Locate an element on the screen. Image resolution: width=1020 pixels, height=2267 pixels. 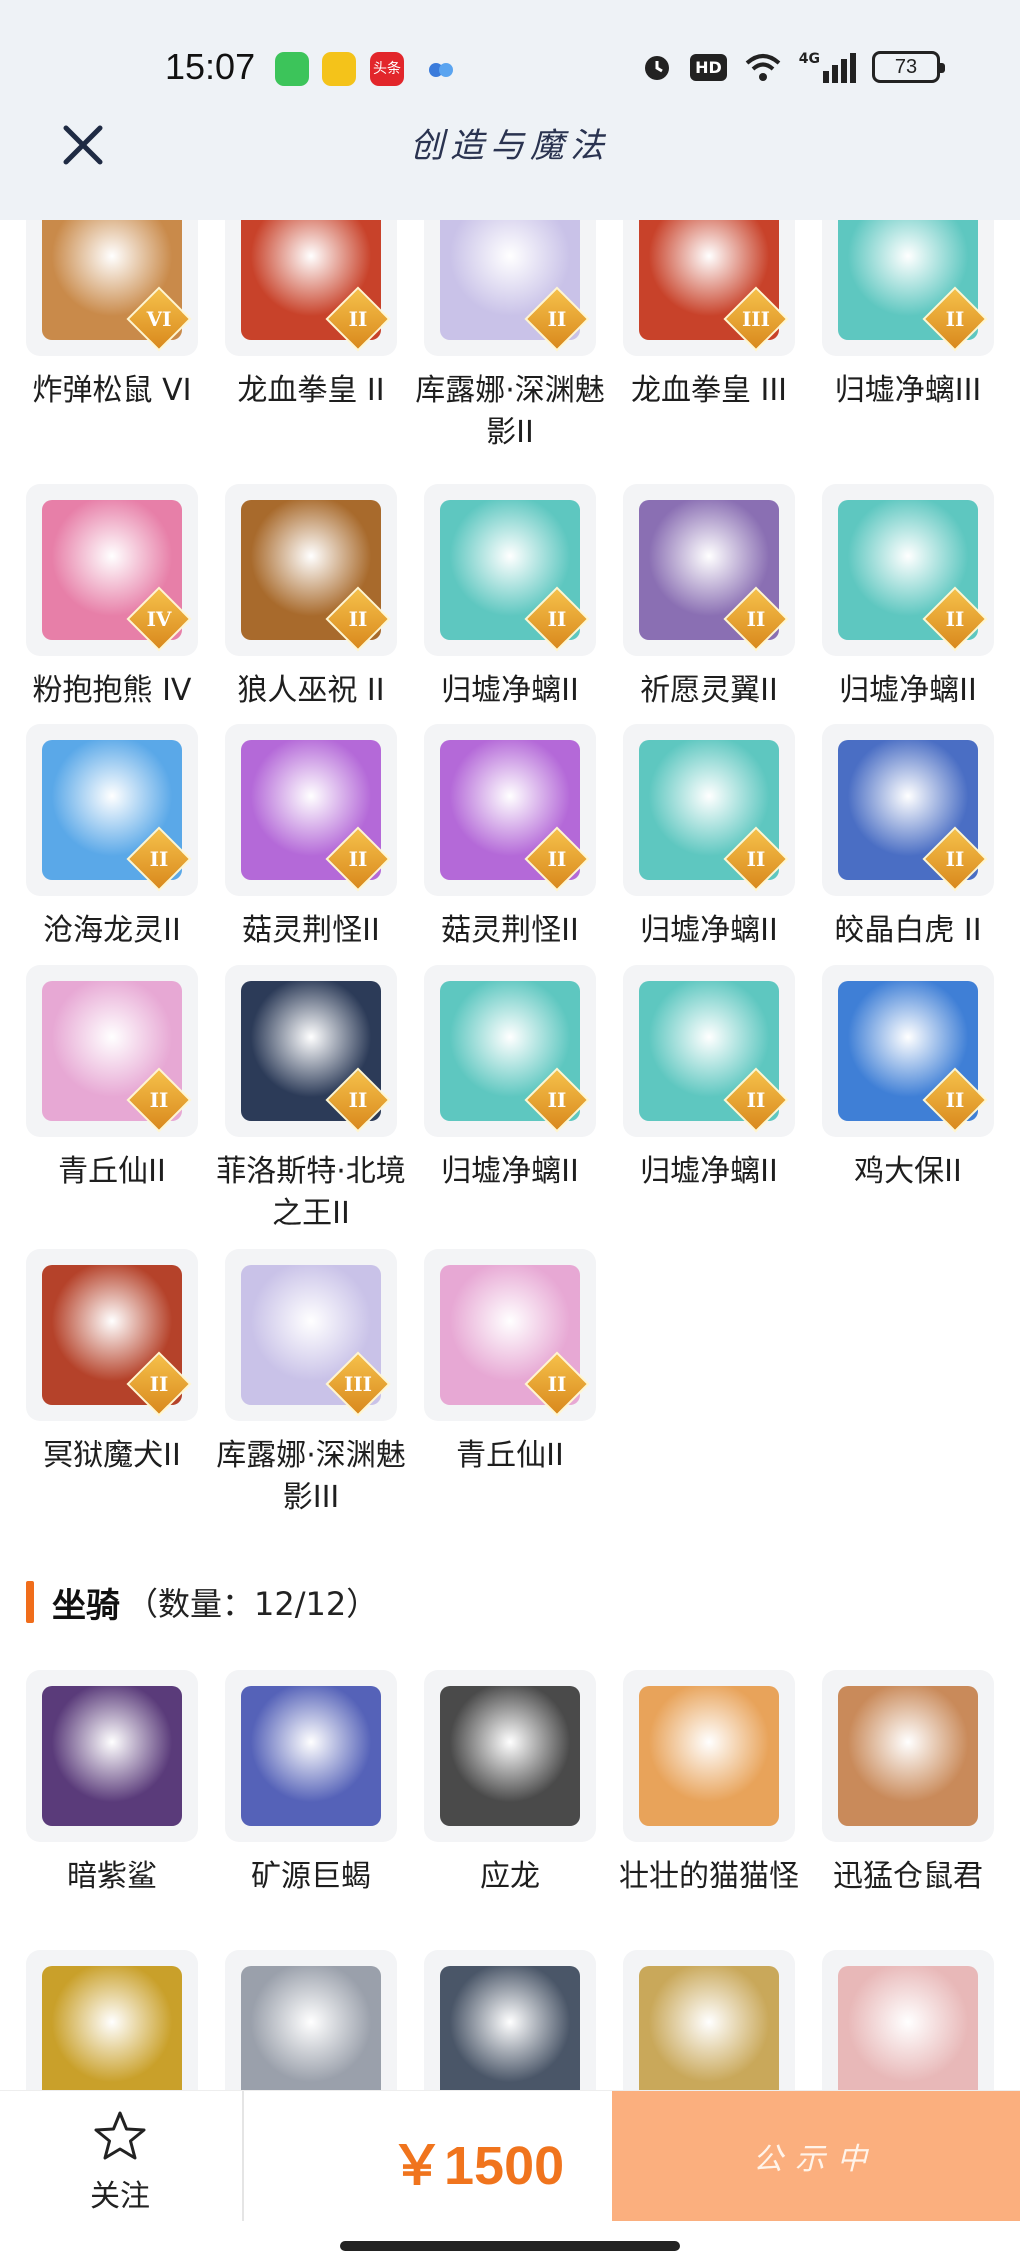
car-app-icon is located at coordinates (339, 69).